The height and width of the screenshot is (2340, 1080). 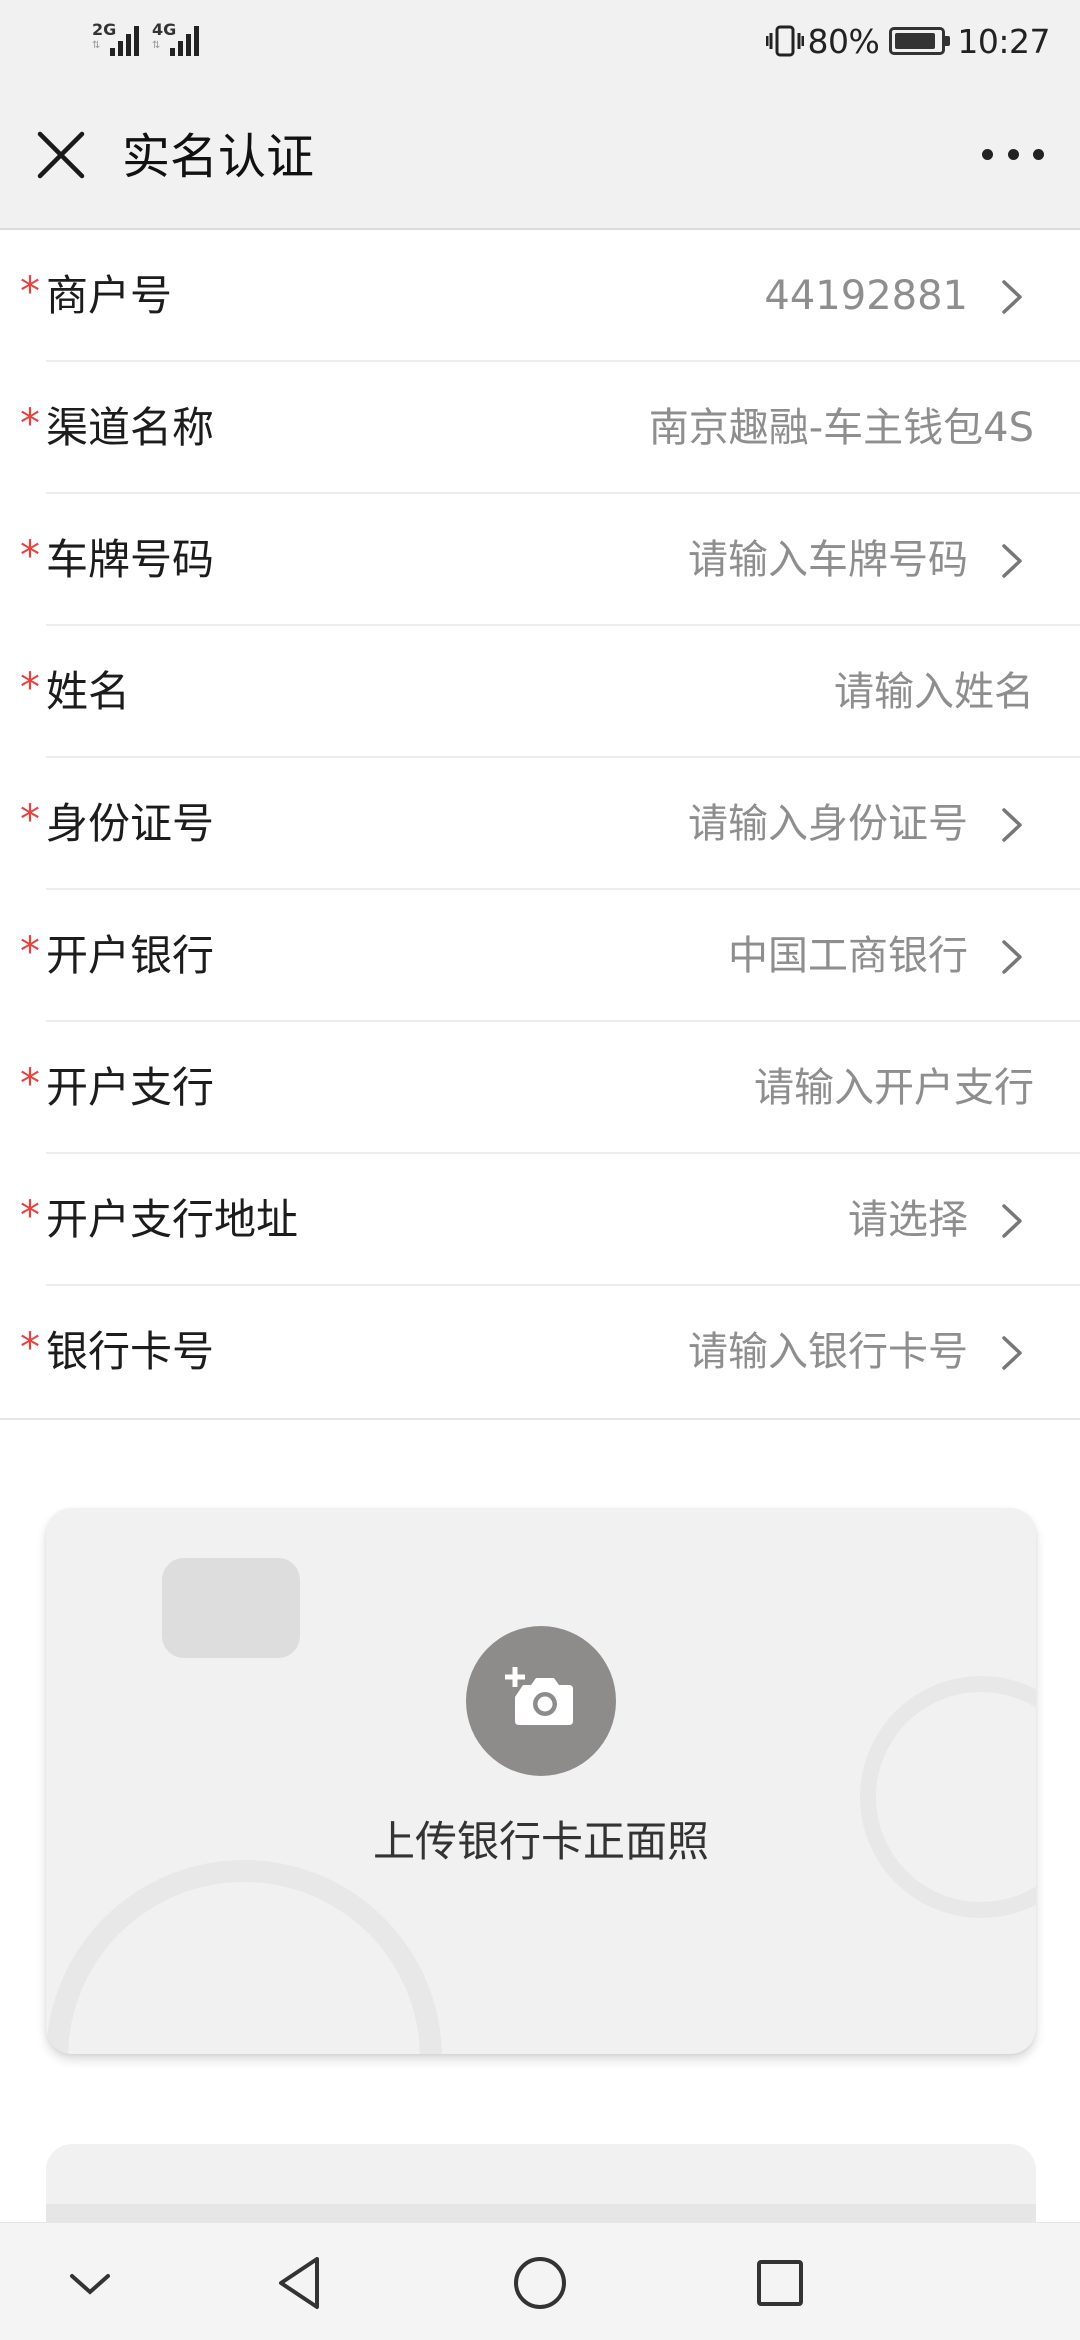 I want to click on close-button, so click(x=61, y=155).